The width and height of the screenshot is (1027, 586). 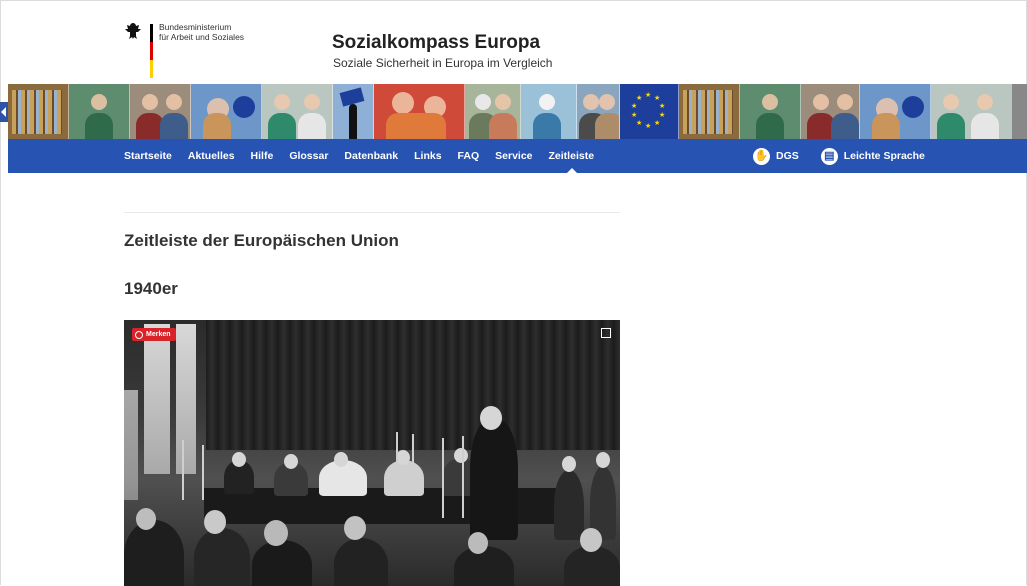 I want to click on sign-language-hand-icon: ✋, so click(x=761, y=156).